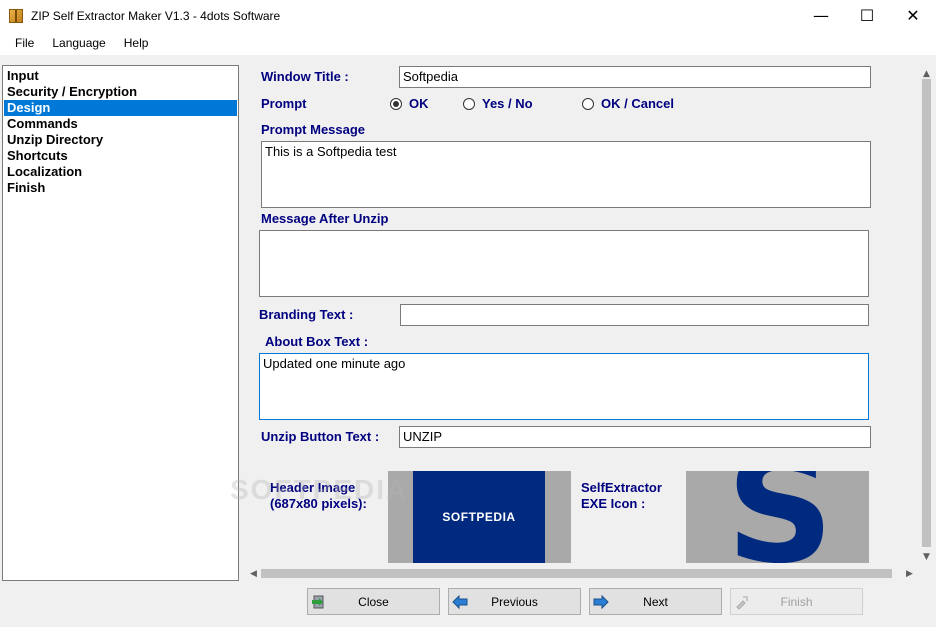  I want to click on maximize-button: ☐, so click(867, 15).